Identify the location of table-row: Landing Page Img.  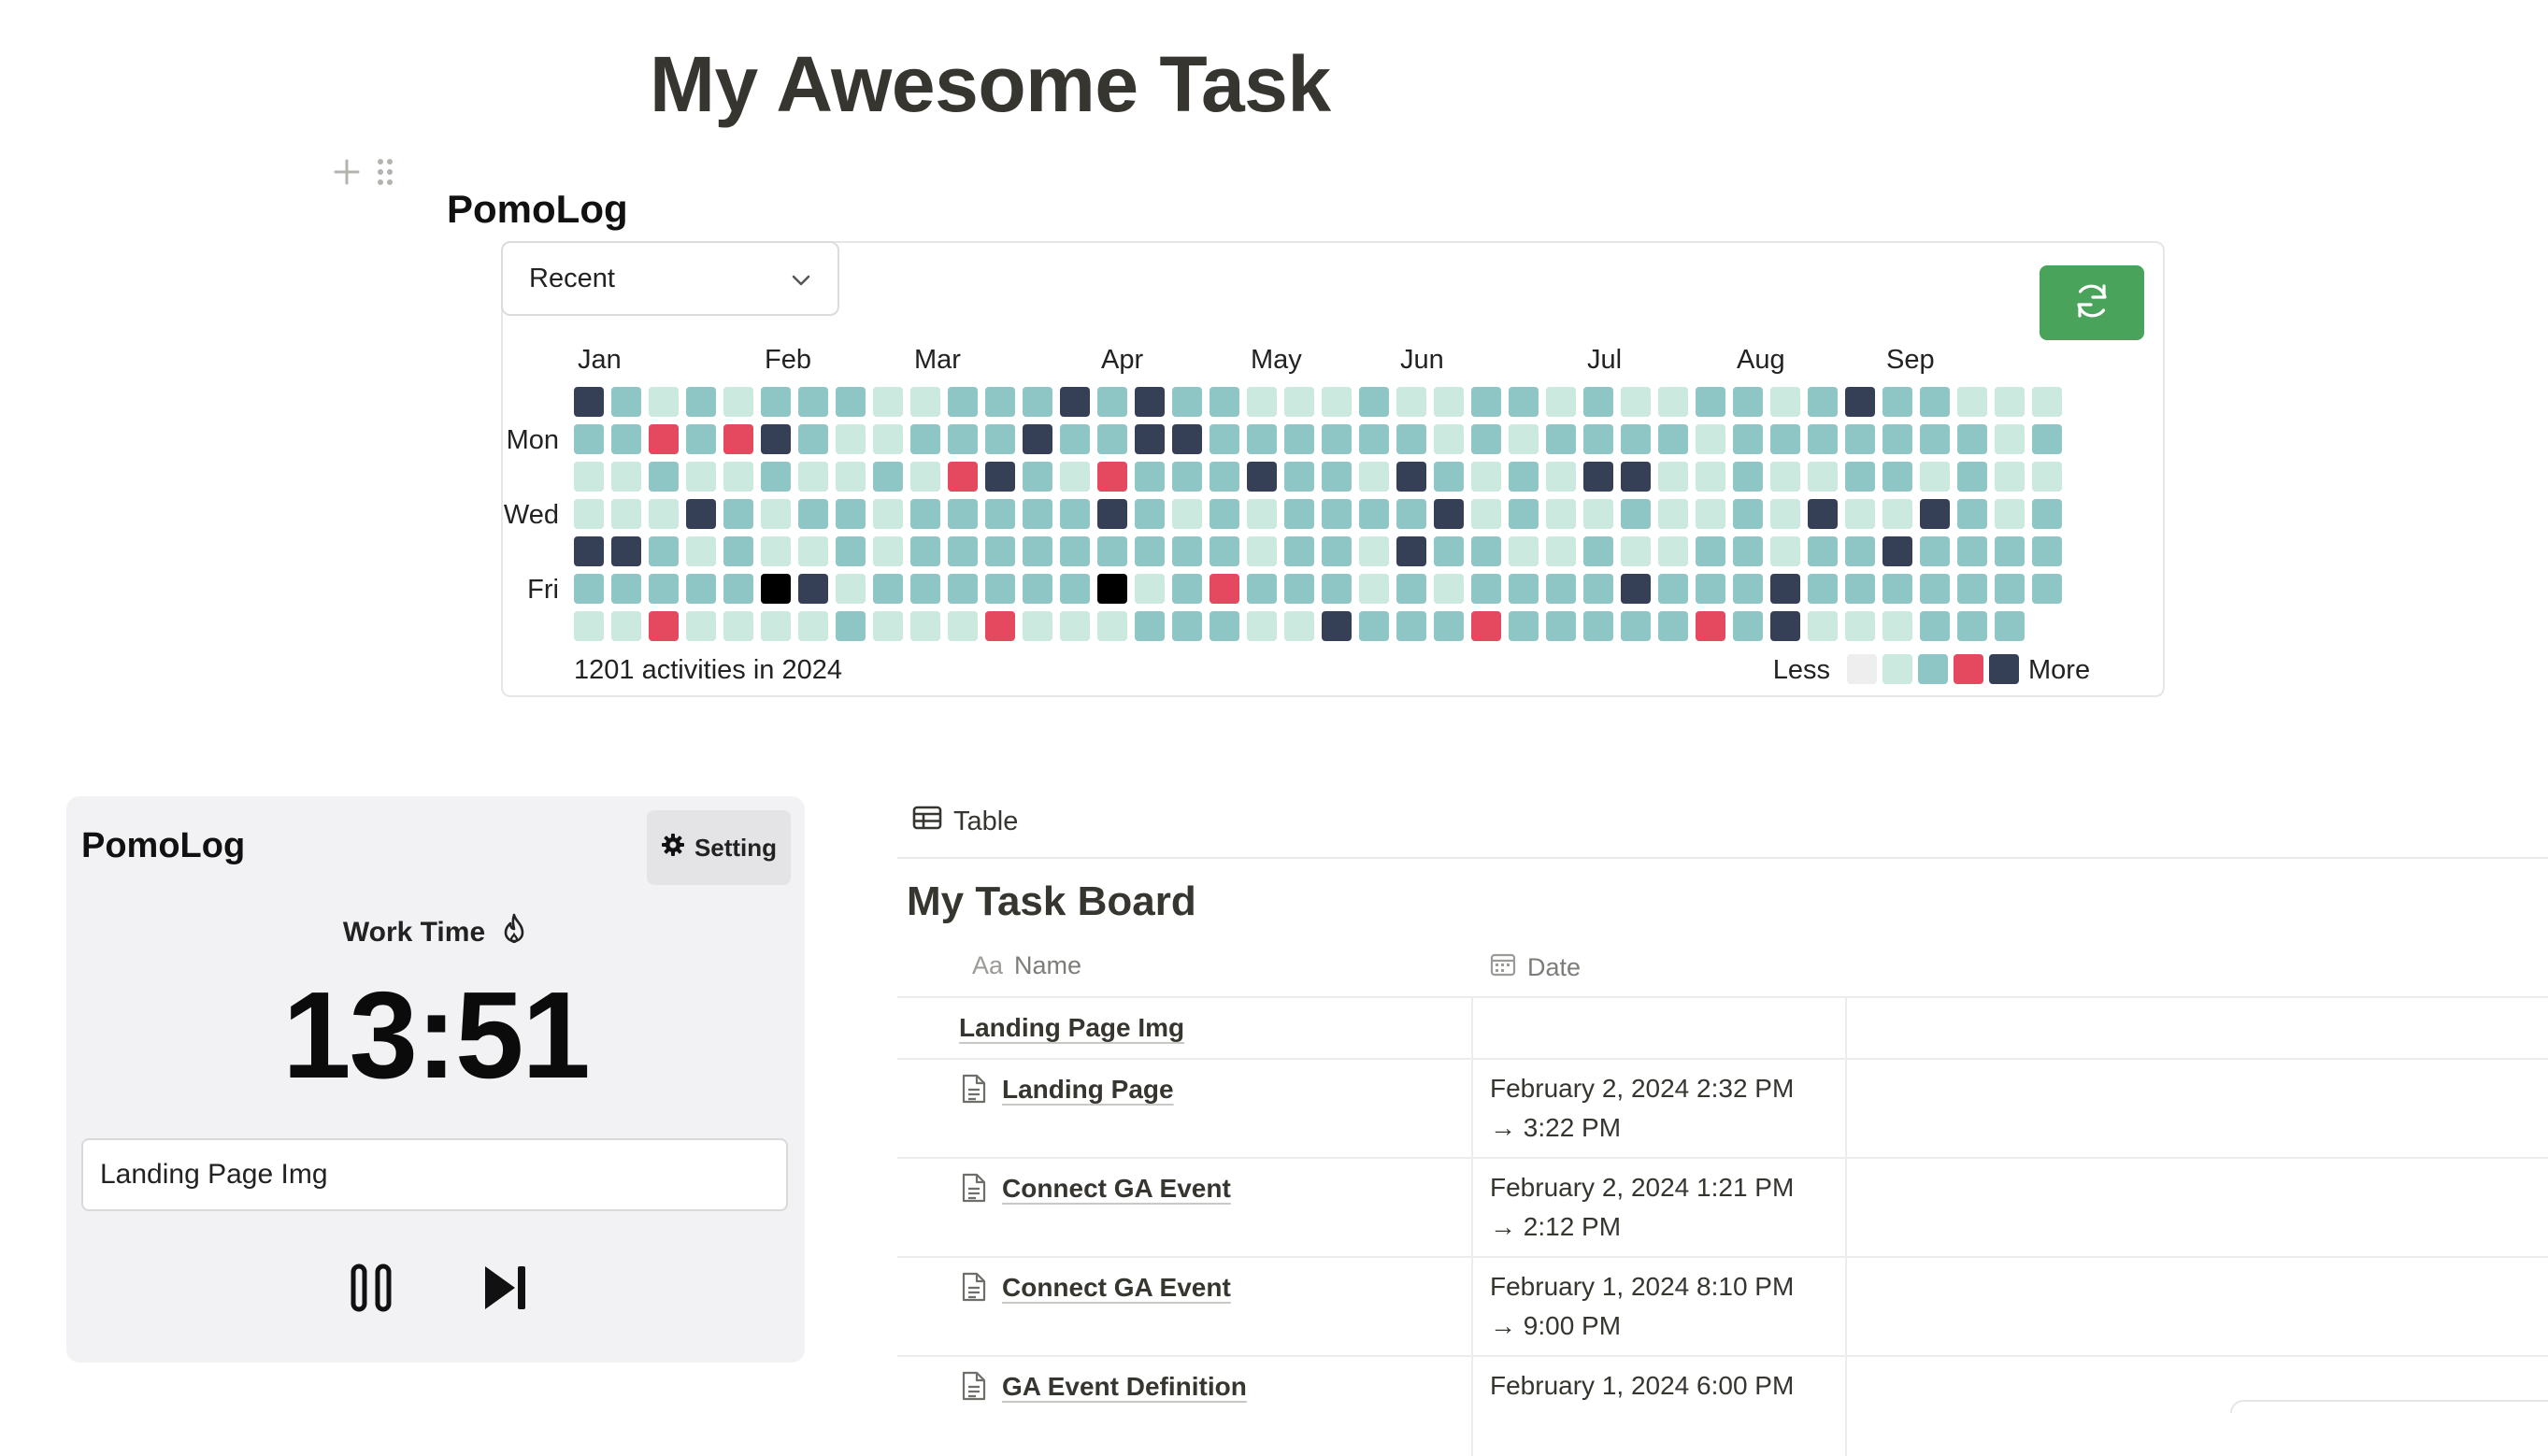
(1723, 1028).